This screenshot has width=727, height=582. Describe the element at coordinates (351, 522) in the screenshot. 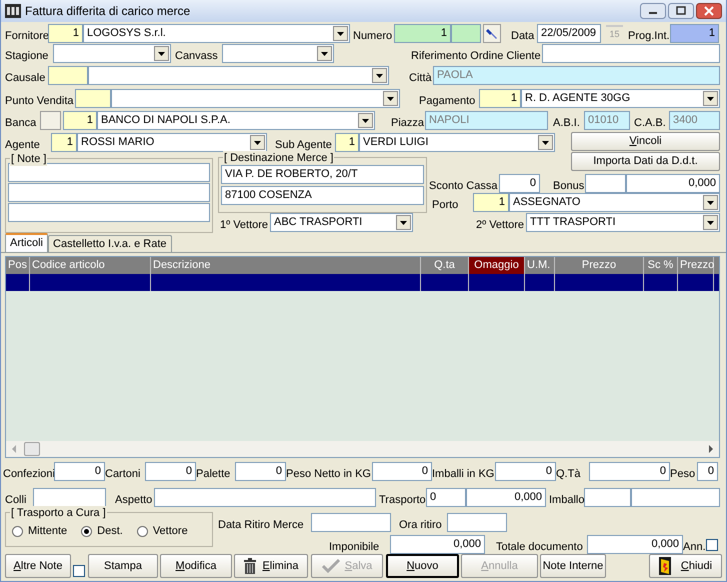

I see `date-field` at that location.